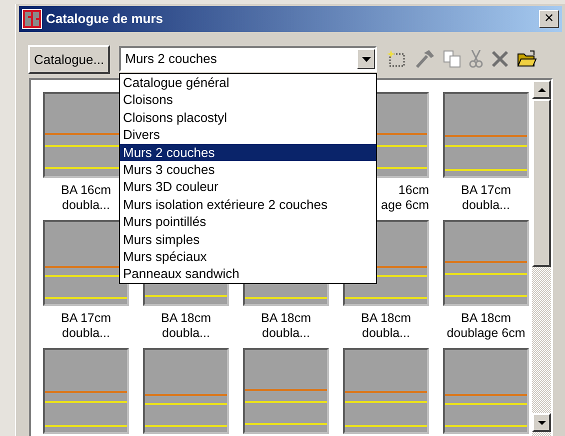 This screenshot has height=436, width=565. What do you see at coordinates (248, 59) in the screenshot?
I see `catalogue-dropdown: Murs 2 couches` at bounding box center [248, 59].